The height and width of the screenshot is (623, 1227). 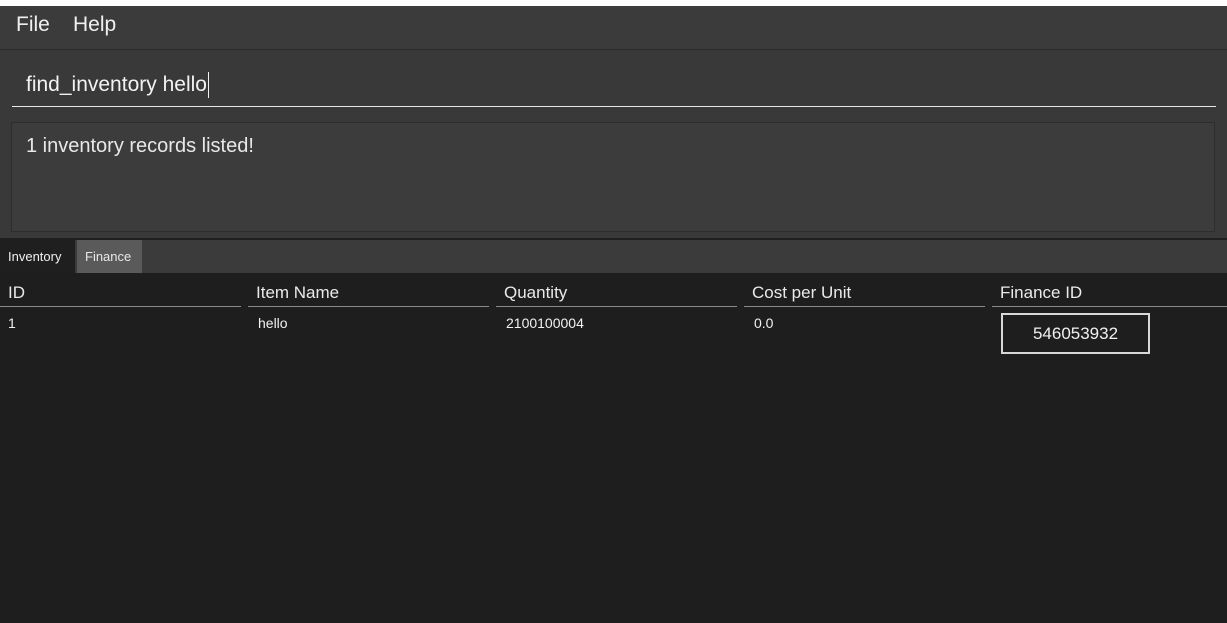 I want to click on tab-inventory: Inventory, so click(x=37, y=256).